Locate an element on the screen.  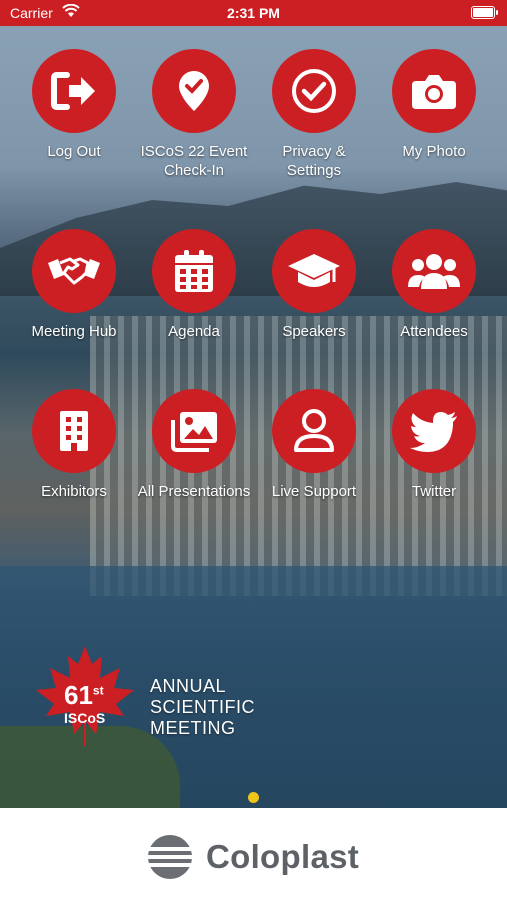
speakers-tile: Speakers is located at coordinates (314, 285).